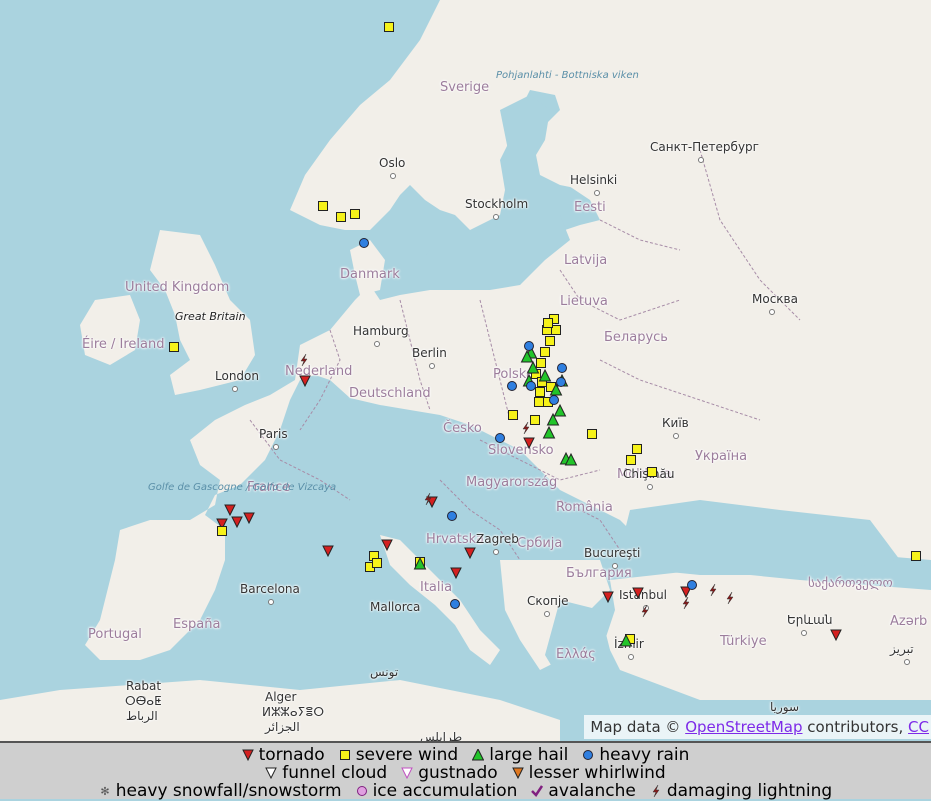 The image size is (931, 801). I want to click on gustnado-icon, so click(407, 773).